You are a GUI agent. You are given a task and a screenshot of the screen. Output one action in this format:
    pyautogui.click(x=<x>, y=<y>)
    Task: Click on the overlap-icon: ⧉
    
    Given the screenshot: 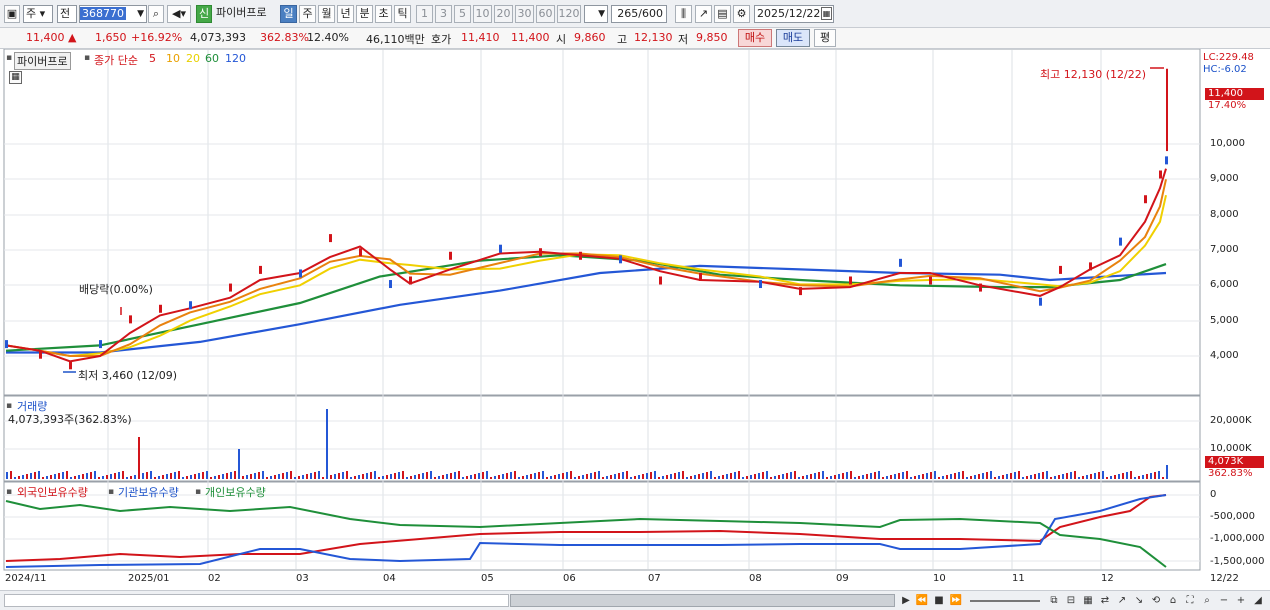 What is the action you would take?
    pyautogui.click(x=1054, y=601)
    